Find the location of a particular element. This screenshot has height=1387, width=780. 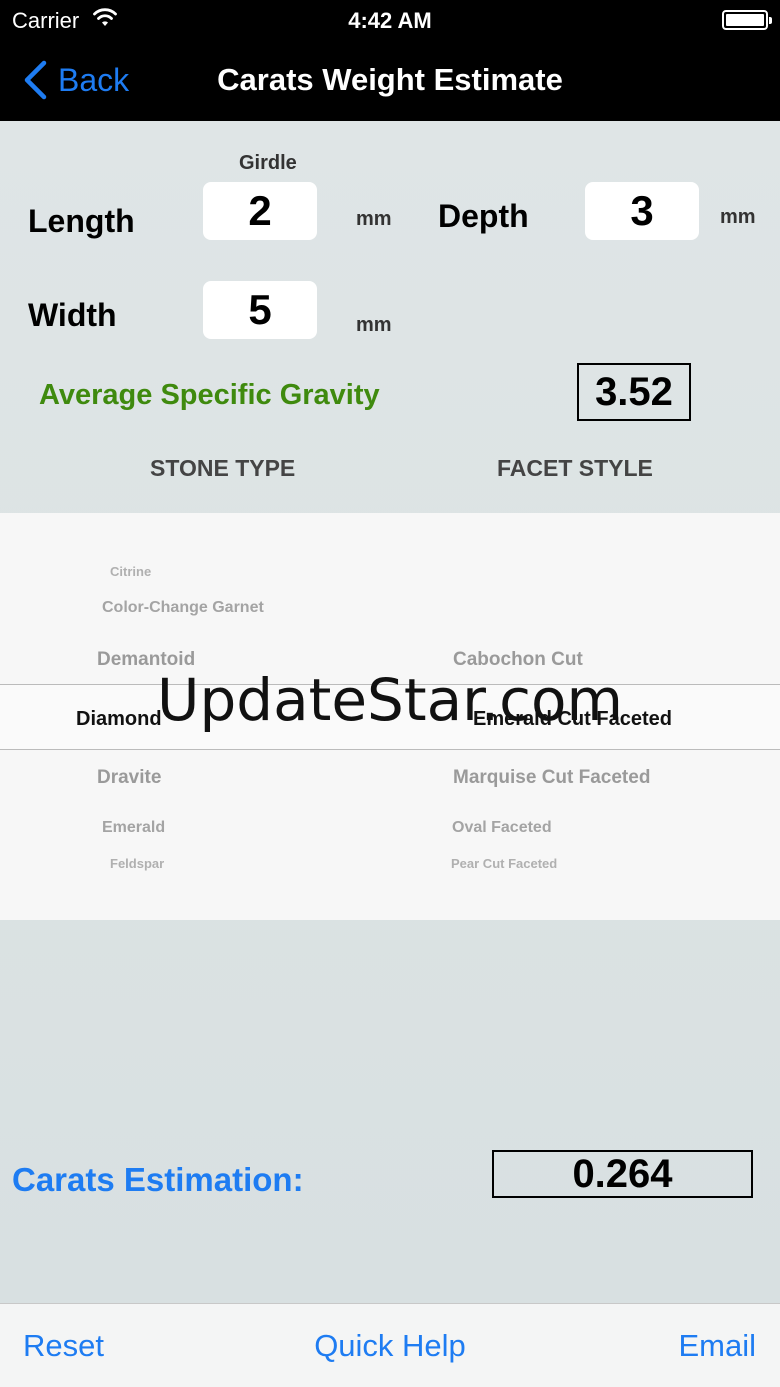

bottom-toolbar: Reset Quick Help Email is located at coordinates (390, 1345).